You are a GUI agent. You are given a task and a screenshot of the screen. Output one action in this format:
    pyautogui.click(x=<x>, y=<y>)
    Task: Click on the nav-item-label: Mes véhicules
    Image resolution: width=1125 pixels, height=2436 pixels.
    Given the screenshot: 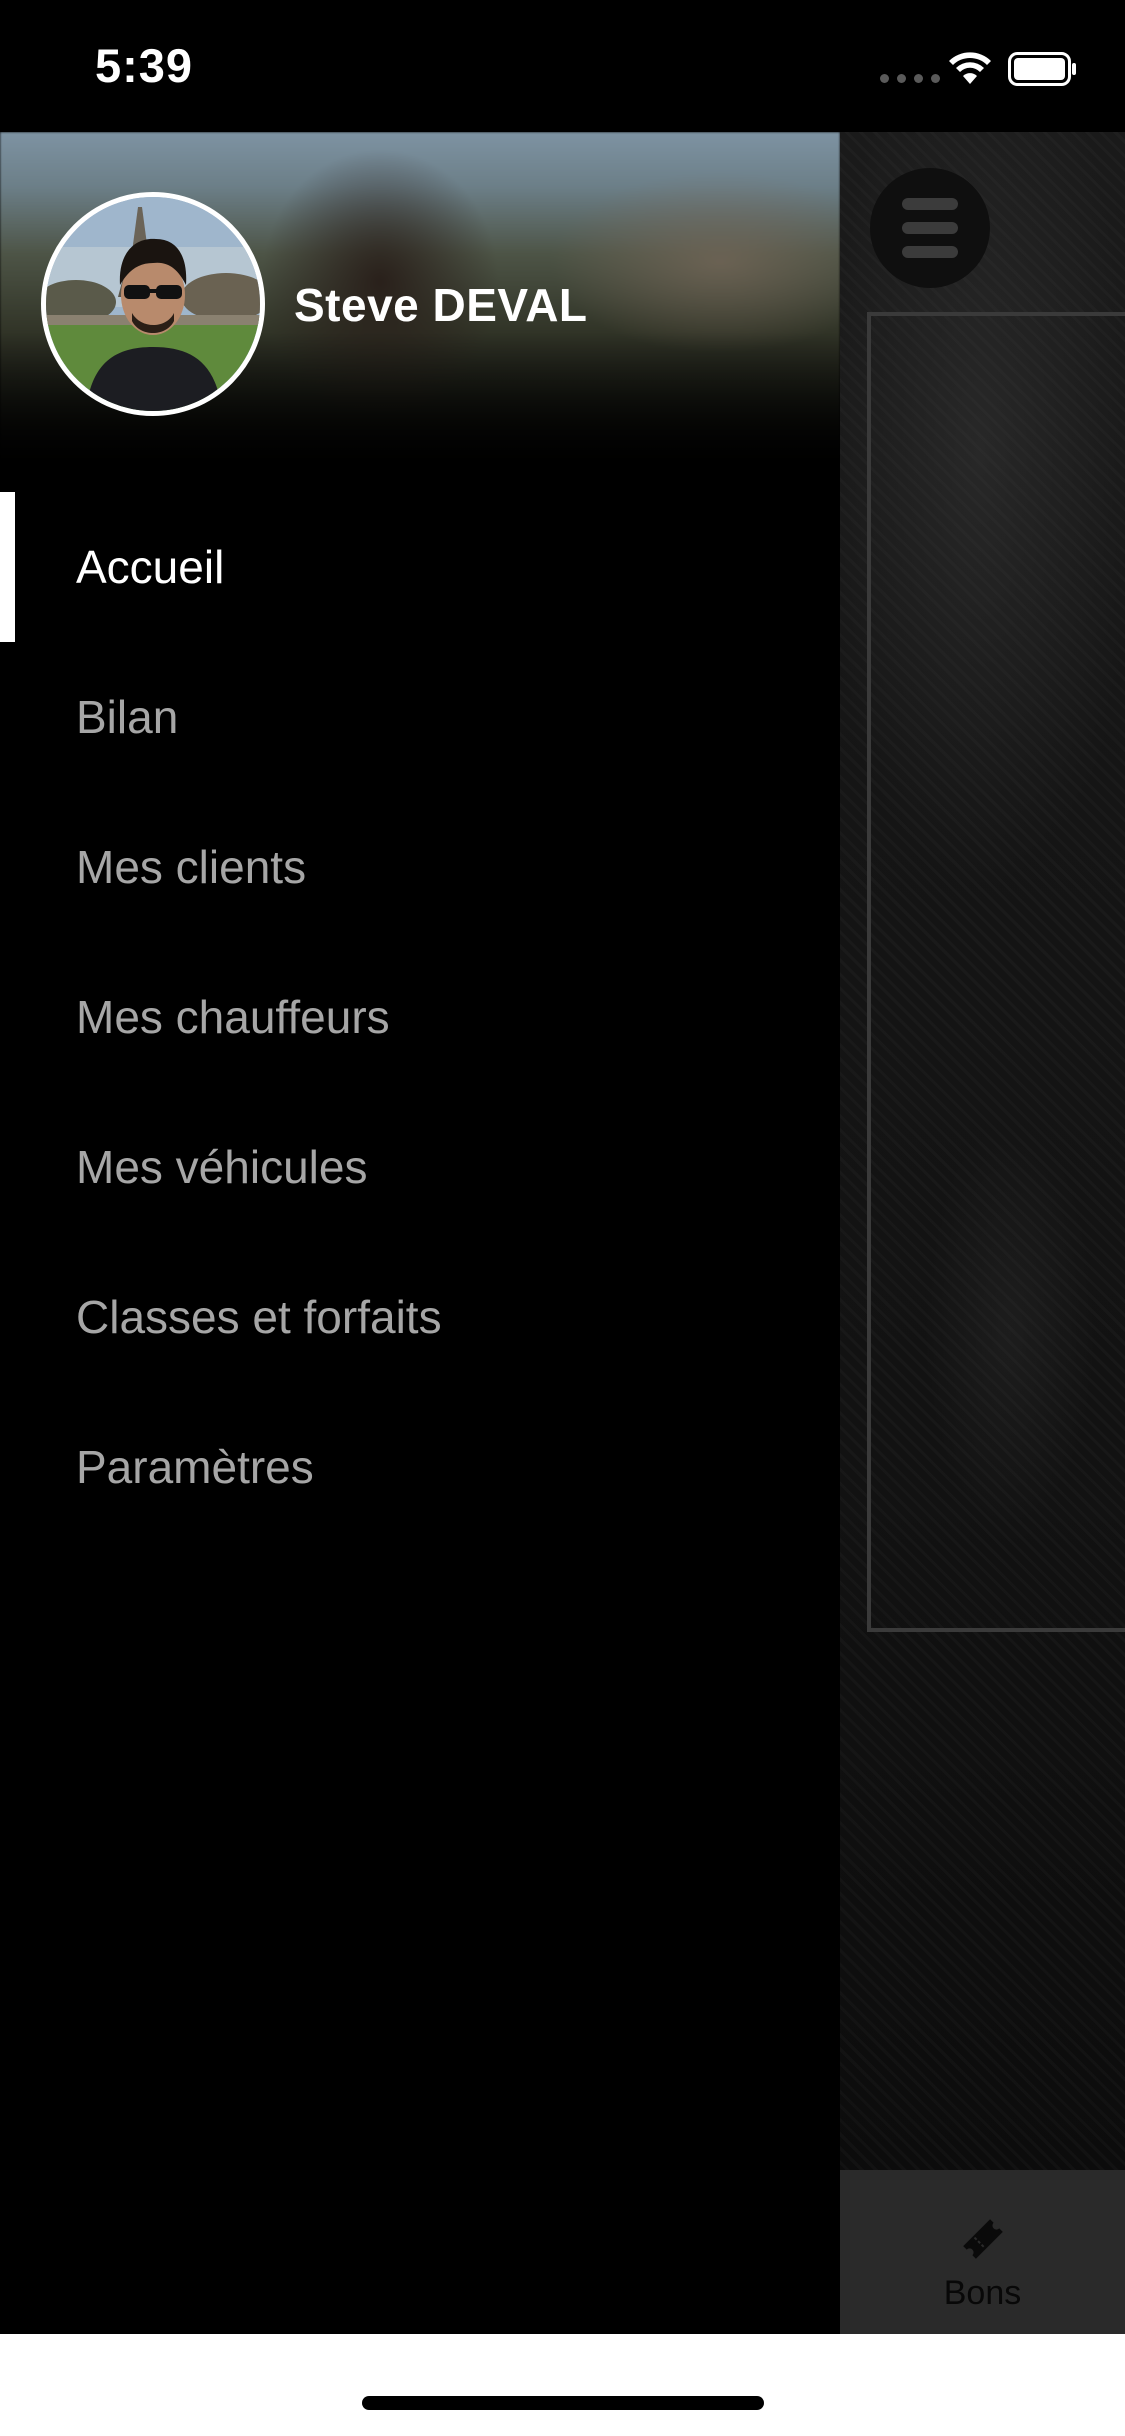 What is the action you would take?
    pyautogui.click(x=222, y=1167)
    